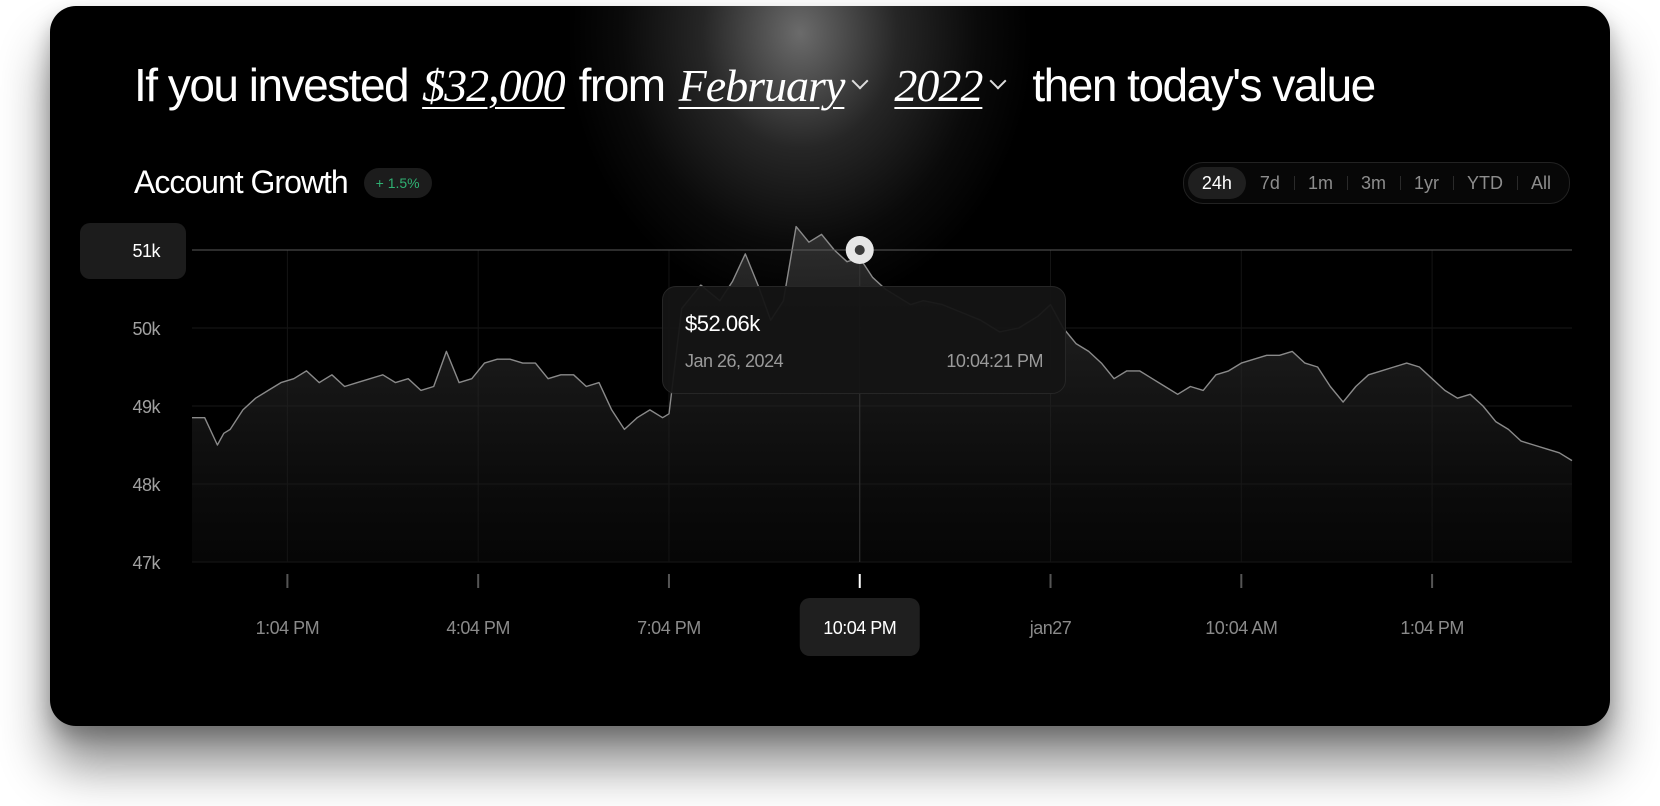 The height and width of the screenshot is (806, 1660). Describe the element at coordinates (1241, 628) in the screenshot. I see `x-tick-label: 10:04 AM` at that location.